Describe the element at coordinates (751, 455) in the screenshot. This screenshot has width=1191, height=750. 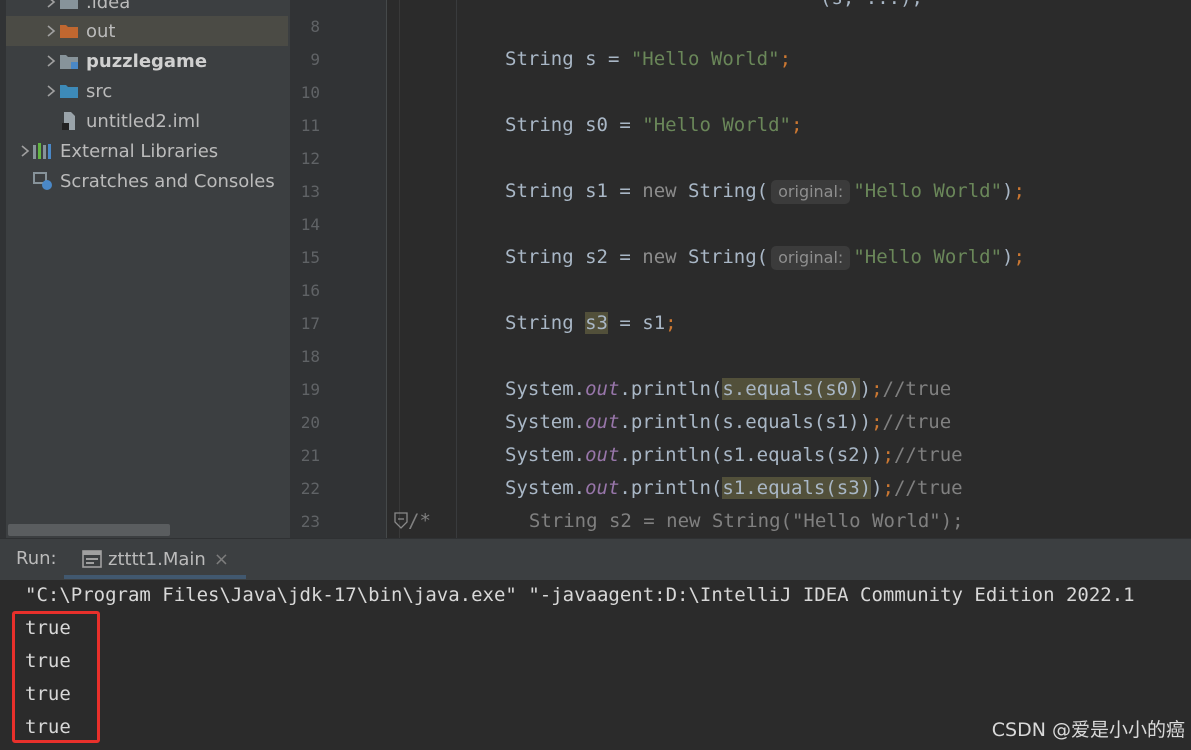
I see `code-text: .println(s1.equals(s2))` at that location.